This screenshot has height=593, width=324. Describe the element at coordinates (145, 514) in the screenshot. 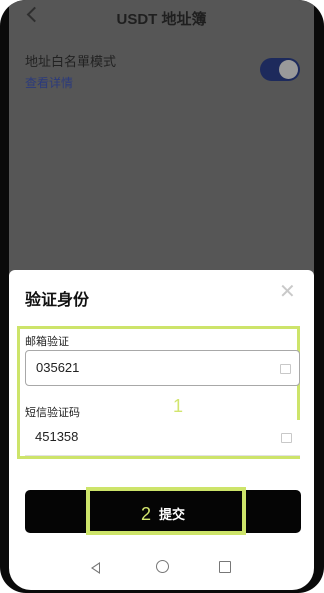

I see `step-marker-2: 2` at that location.